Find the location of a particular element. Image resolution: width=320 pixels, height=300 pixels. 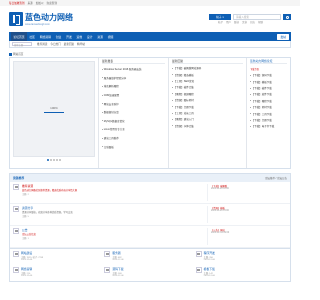

topbar-item: 加加以 is located at coordinates (40, 3).